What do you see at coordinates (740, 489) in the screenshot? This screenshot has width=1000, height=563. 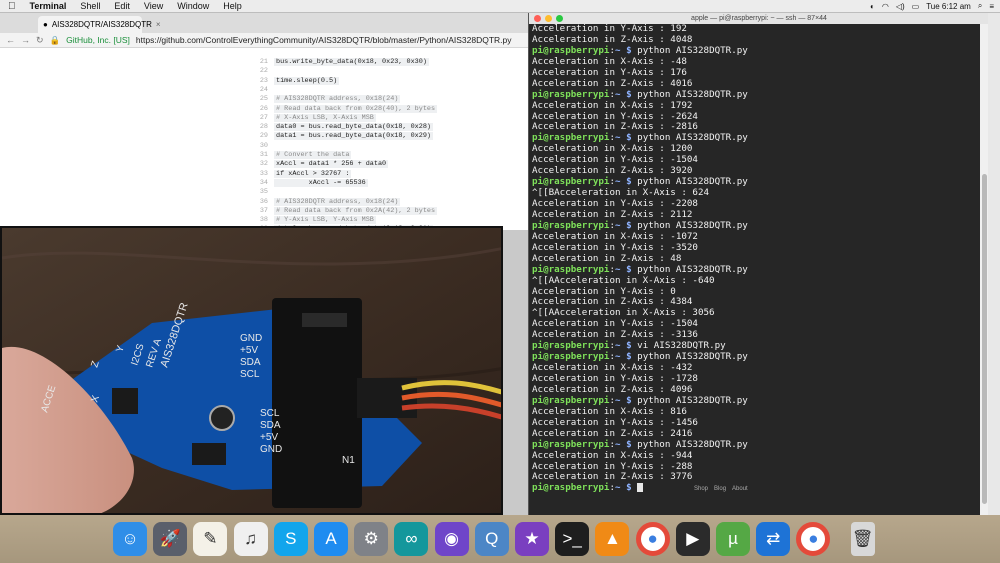 I see `footer-link-about: About` at bounding box center [740, 489].